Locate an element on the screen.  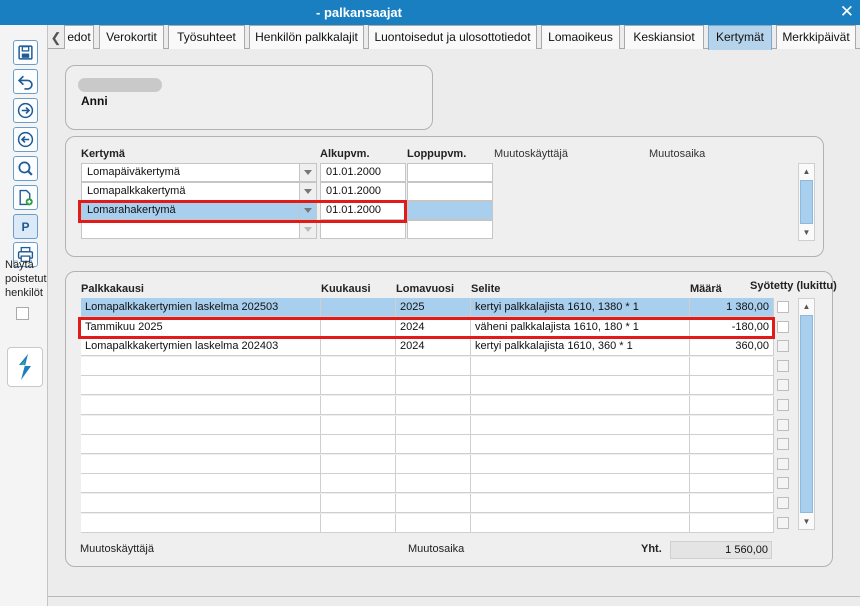
tab-edot: edot is located at coordinates (79, 37).